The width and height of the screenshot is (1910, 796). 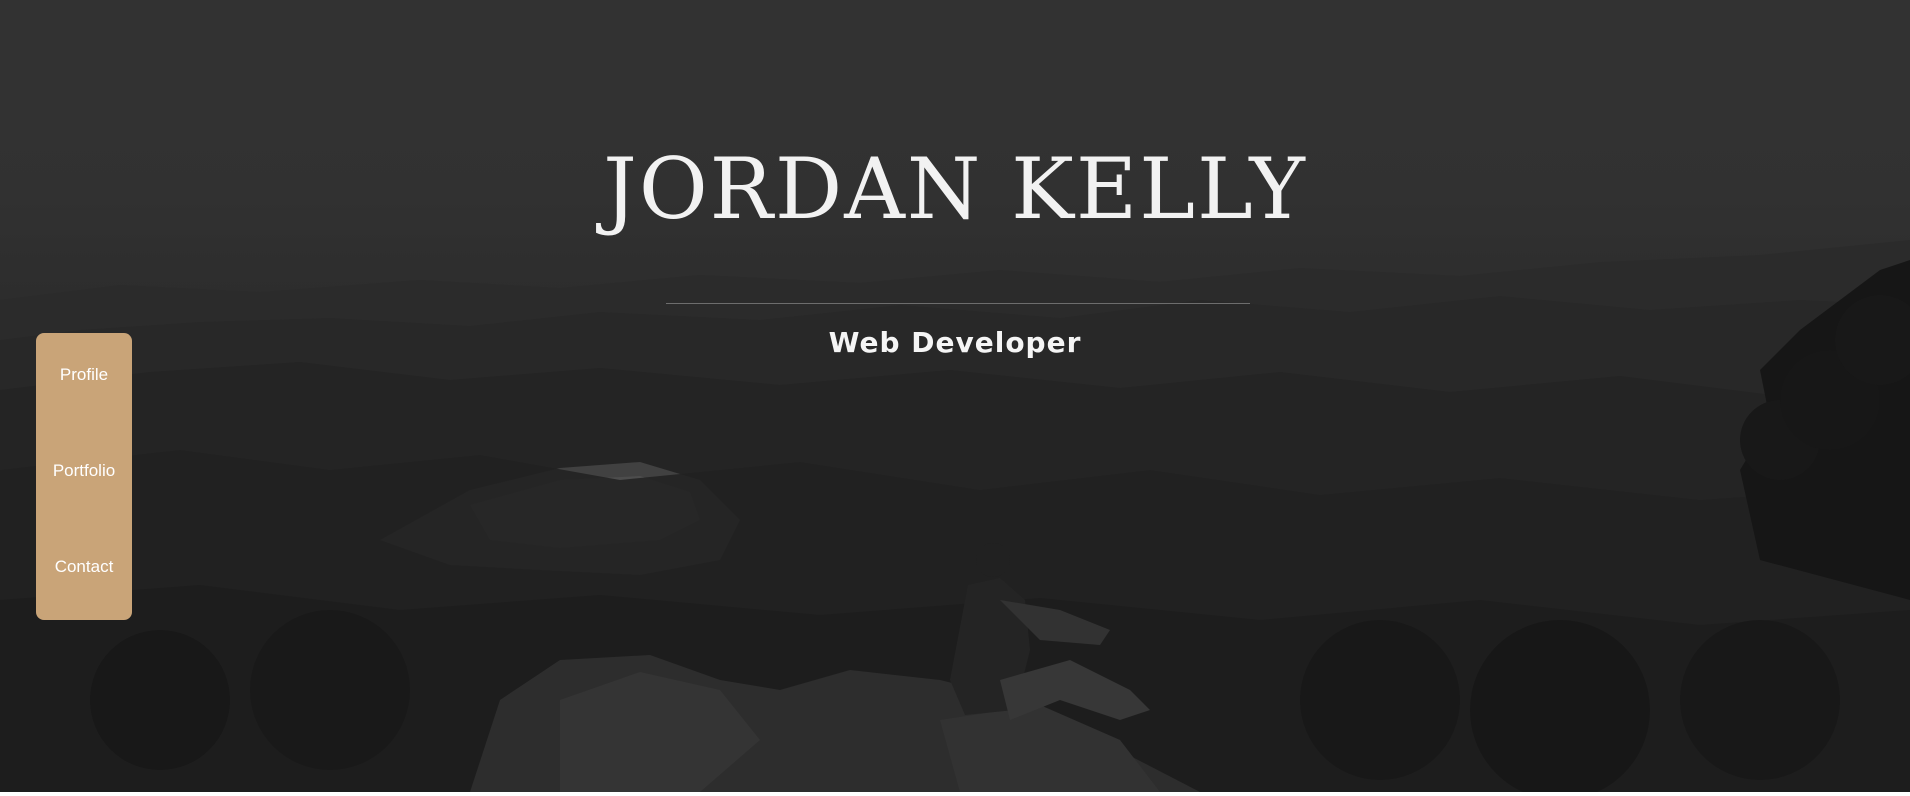 What do you see at coordinates (84, 375) in the screenshot?
I see `nav-item-profile: Profile` at bounding box center [84, 375].